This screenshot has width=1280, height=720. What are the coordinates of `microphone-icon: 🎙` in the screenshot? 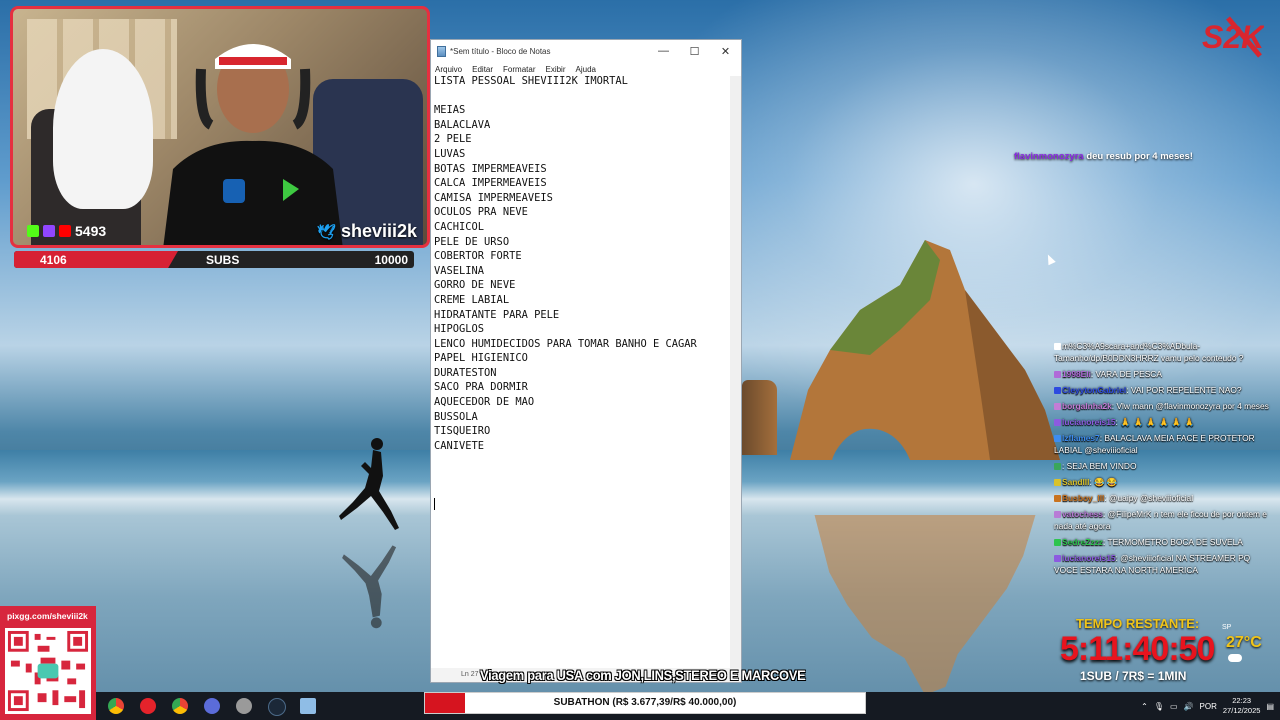 It's located at (1159, 706).